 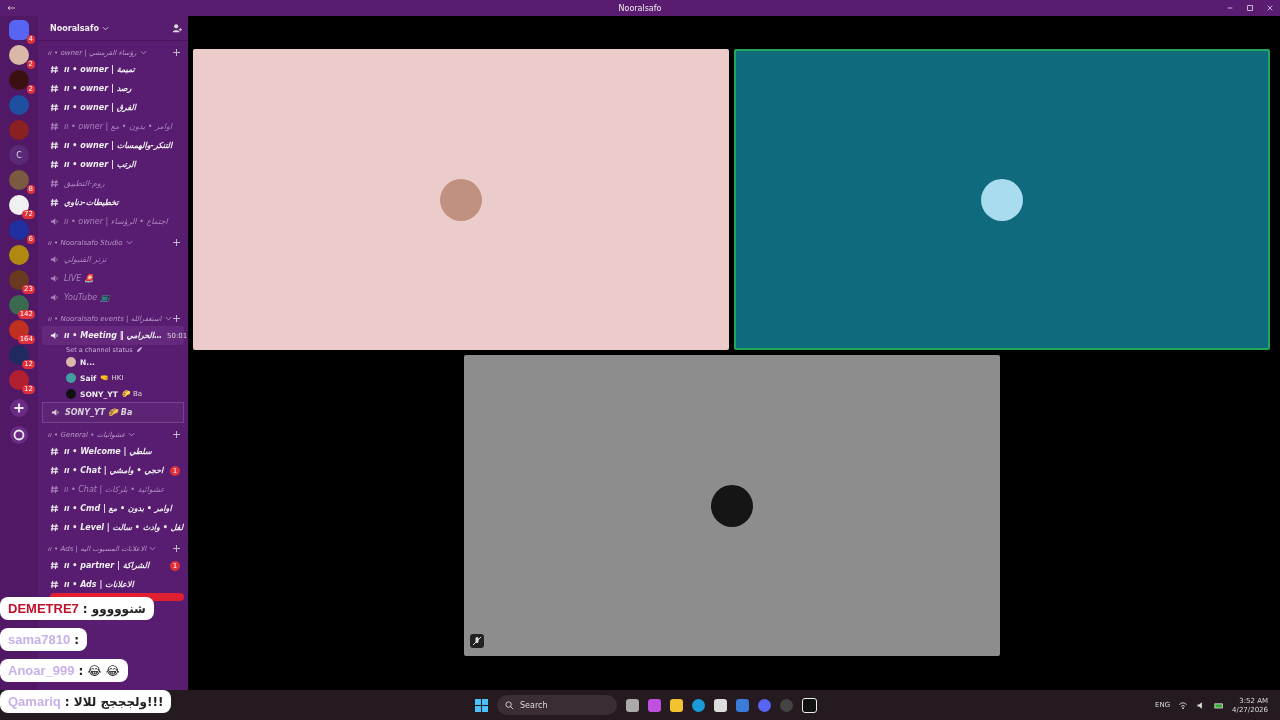 What do you see at coordinates (107, 565) in the screenshot?
I see `channel-name: ıı • partner | الشراكة` at bounding box center [107, 565].